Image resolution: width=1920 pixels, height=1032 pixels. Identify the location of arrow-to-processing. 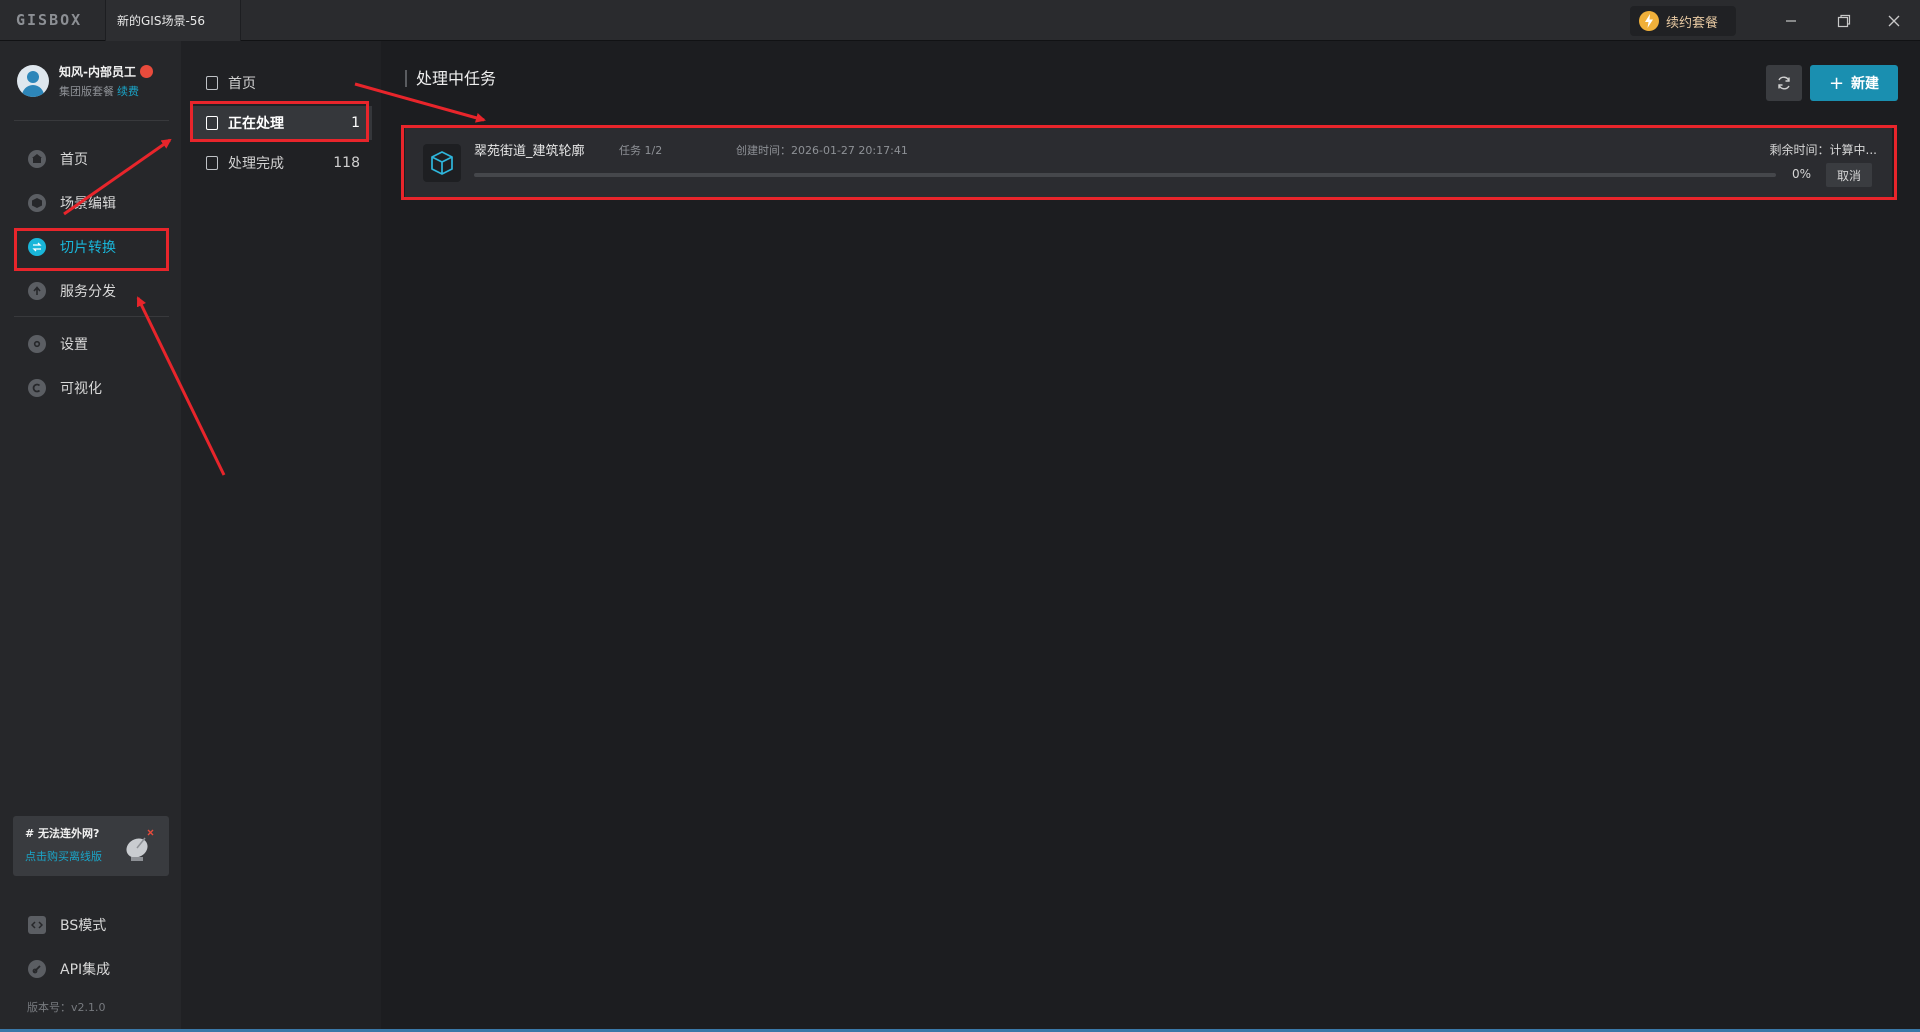
(117, 177).